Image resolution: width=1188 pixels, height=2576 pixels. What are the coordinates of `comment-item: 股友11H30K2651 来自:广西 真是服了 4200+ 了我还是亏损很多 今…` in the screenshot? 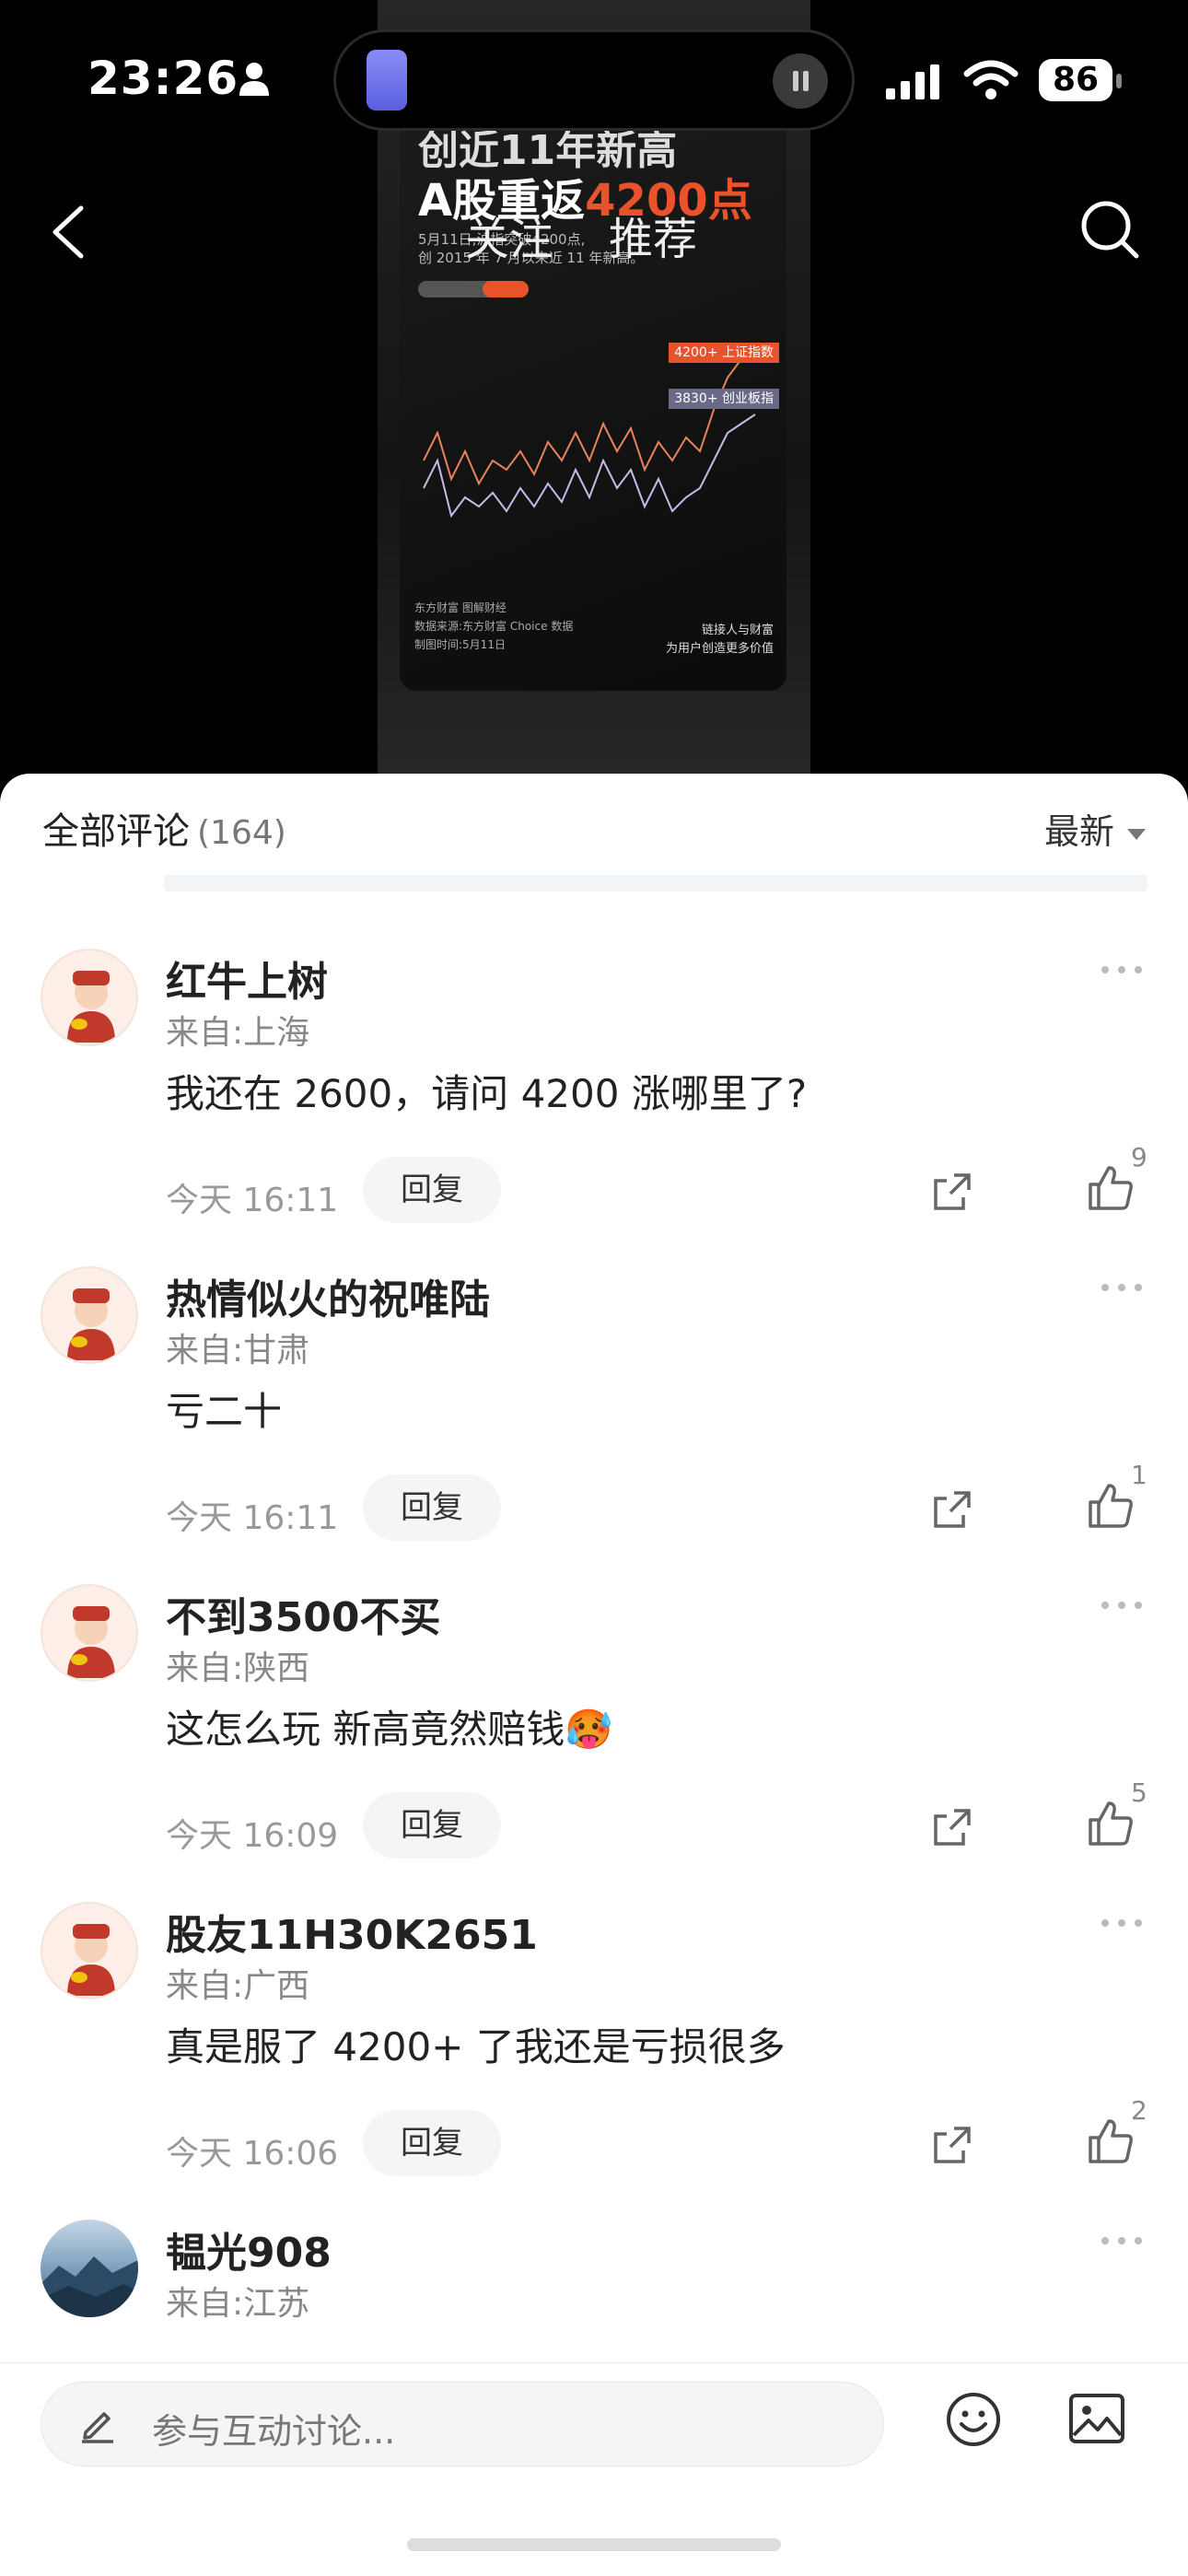 It's located at (594, 2061).